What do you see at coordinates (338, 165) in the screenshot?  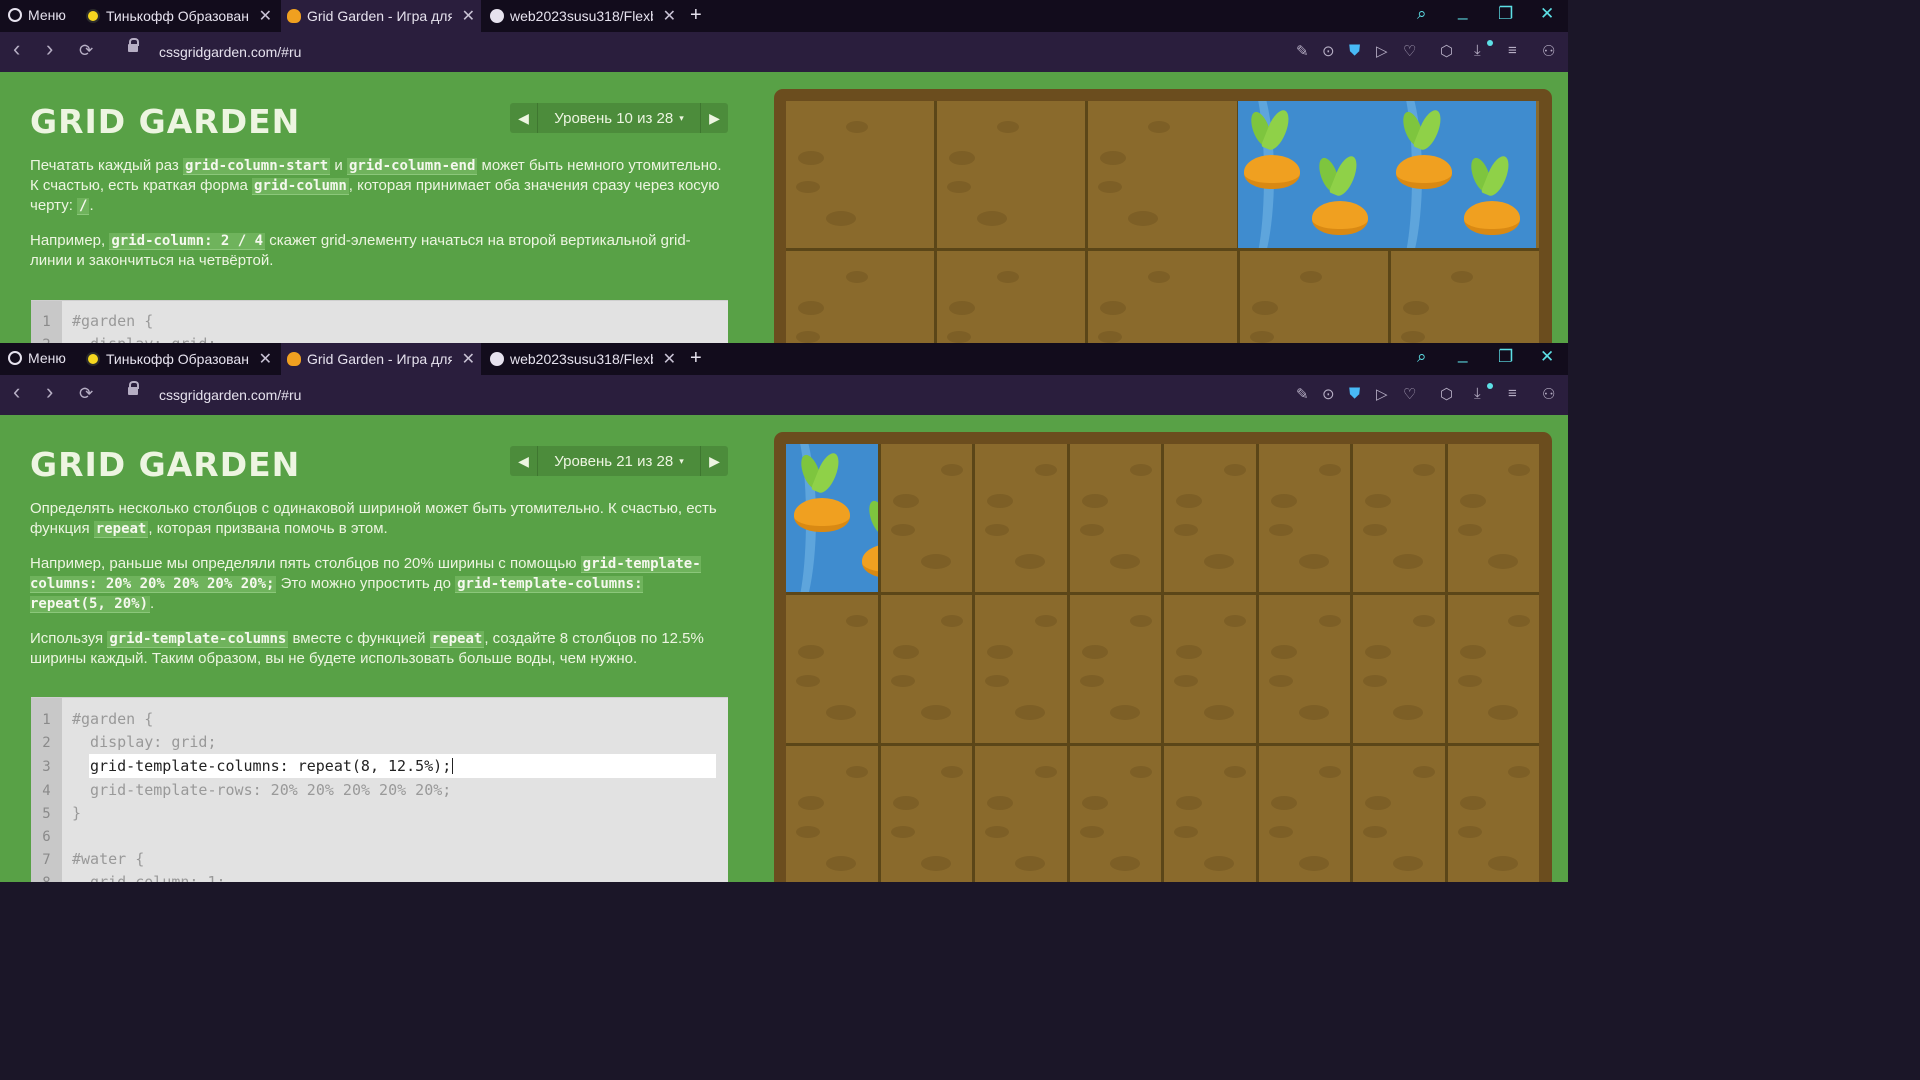 I see `instruction-text: и` at bounding box center [338, 165].